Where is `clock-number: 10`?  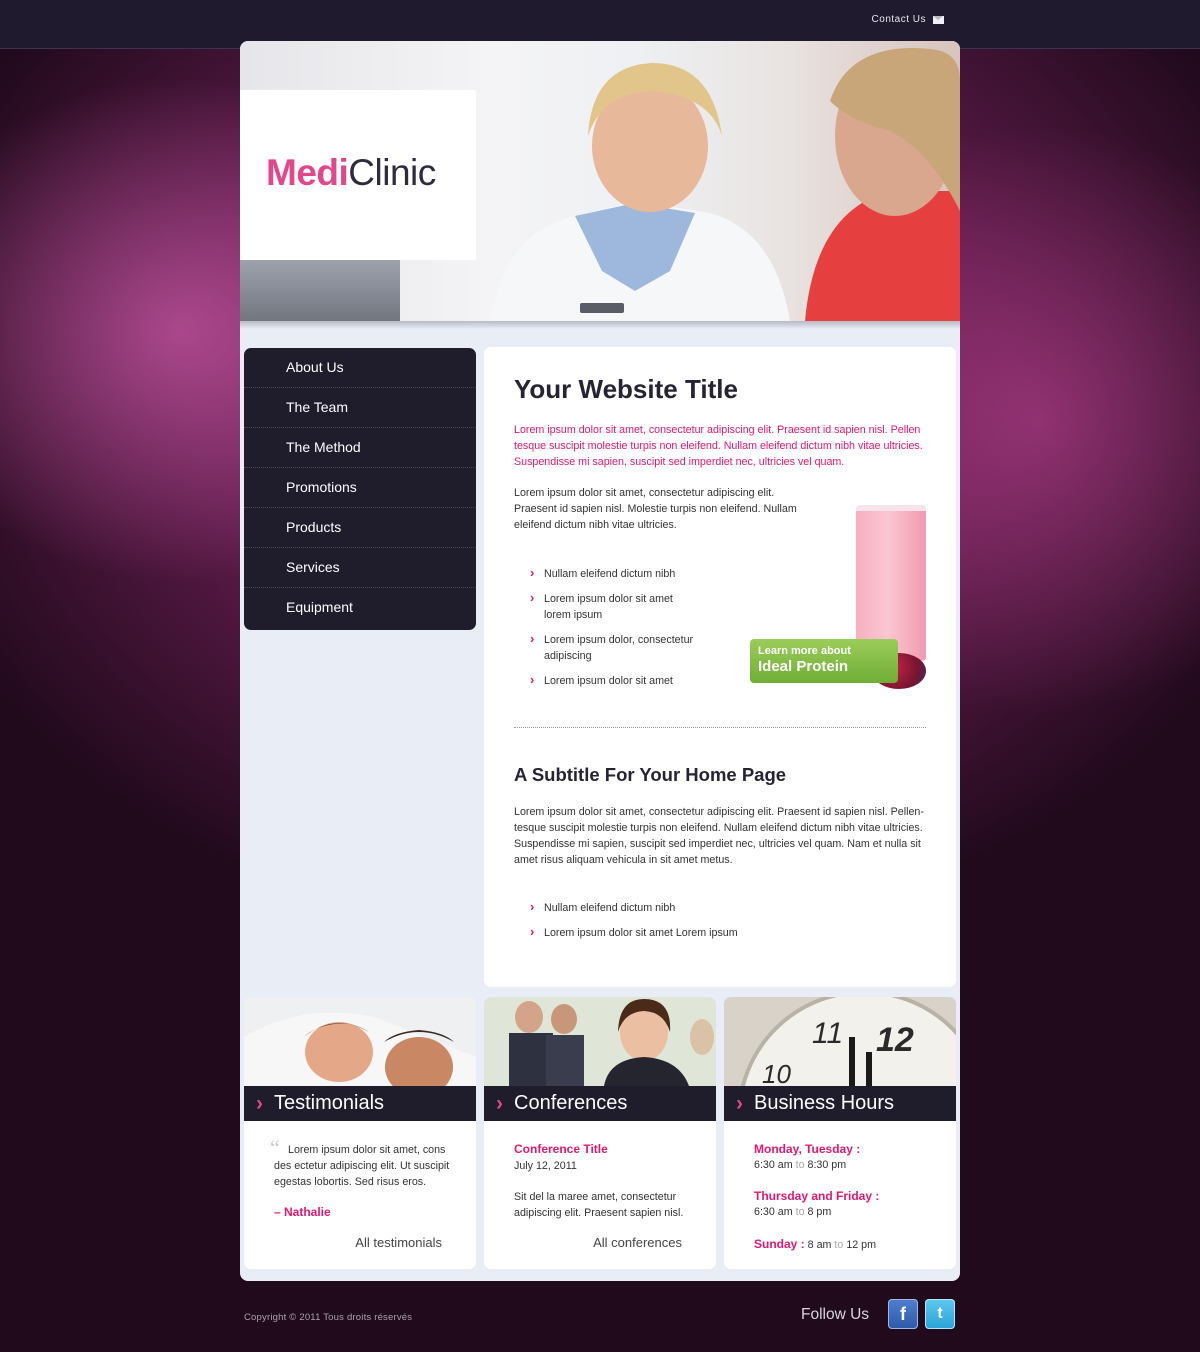 clock-number: 10 is located at coordinates (776, 1072).